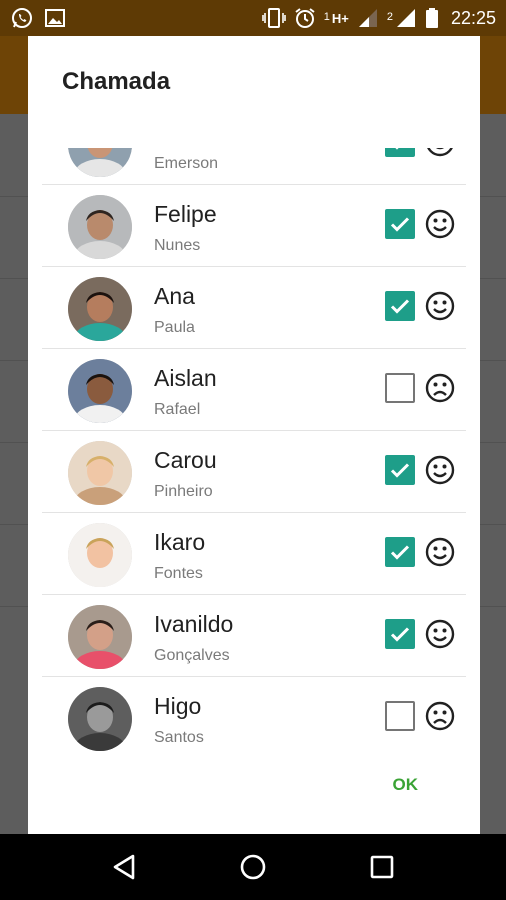 The image size is (506, 900). I want to click on student-first-name: Ana, so click(174, 296).